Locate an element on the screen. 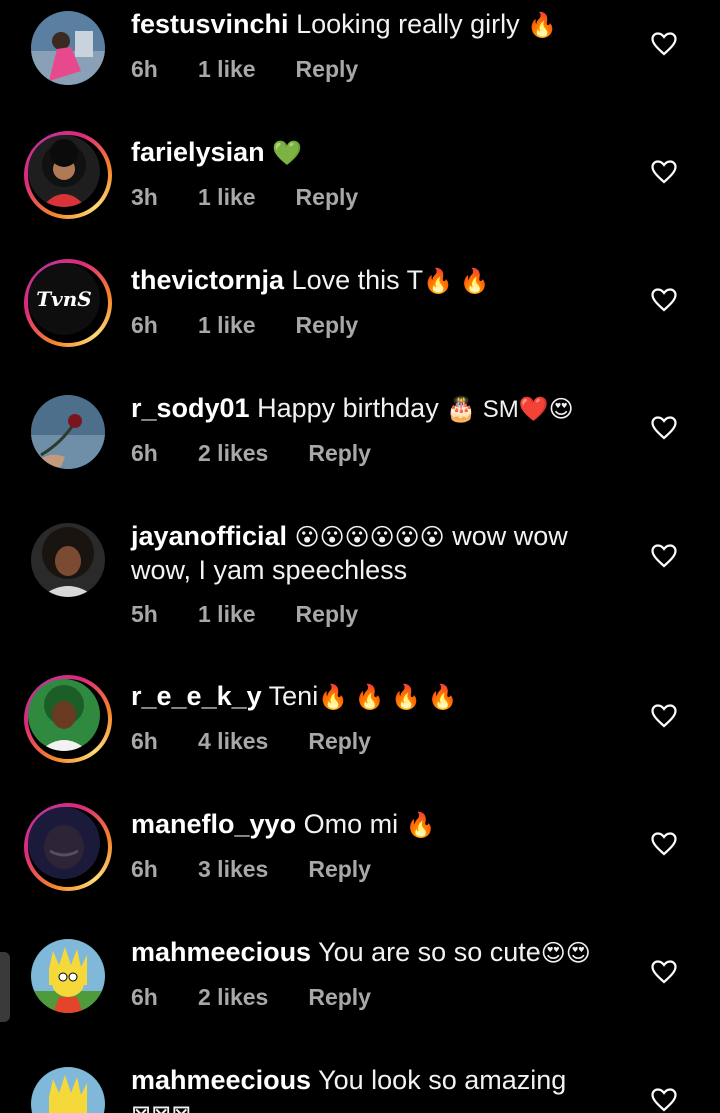 The height and width of the screenshot is (1113, 720). comment-text: Love this T is located at coordinates (357, 280).